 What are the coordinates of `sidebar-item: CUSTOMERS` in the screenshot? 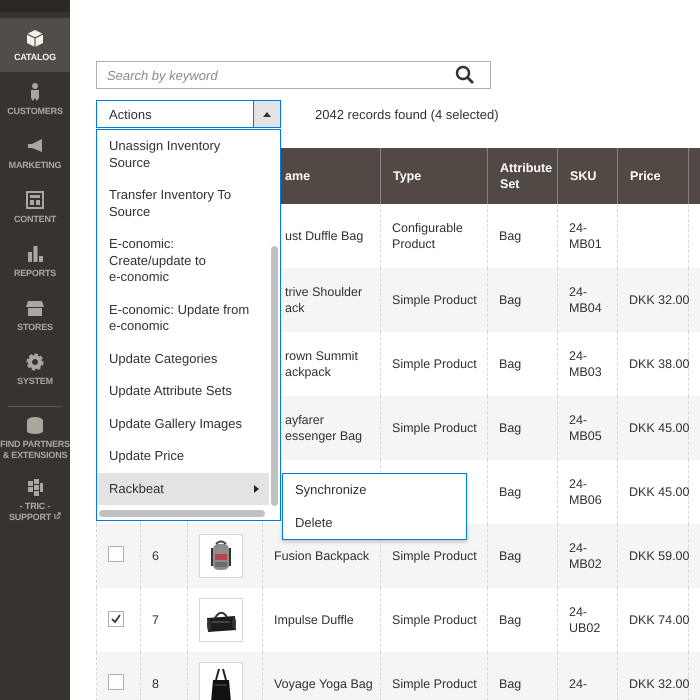 It's located at (35, 99).